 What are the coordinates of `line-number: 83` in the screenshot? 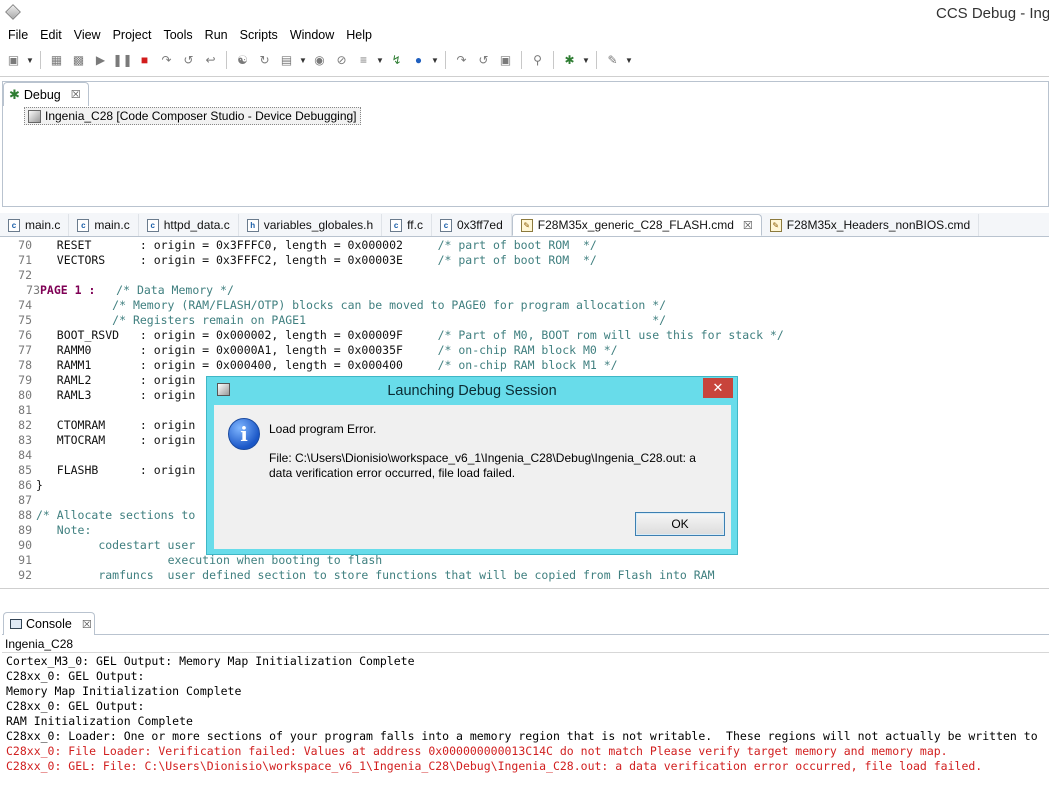 It's located at (25, 440).